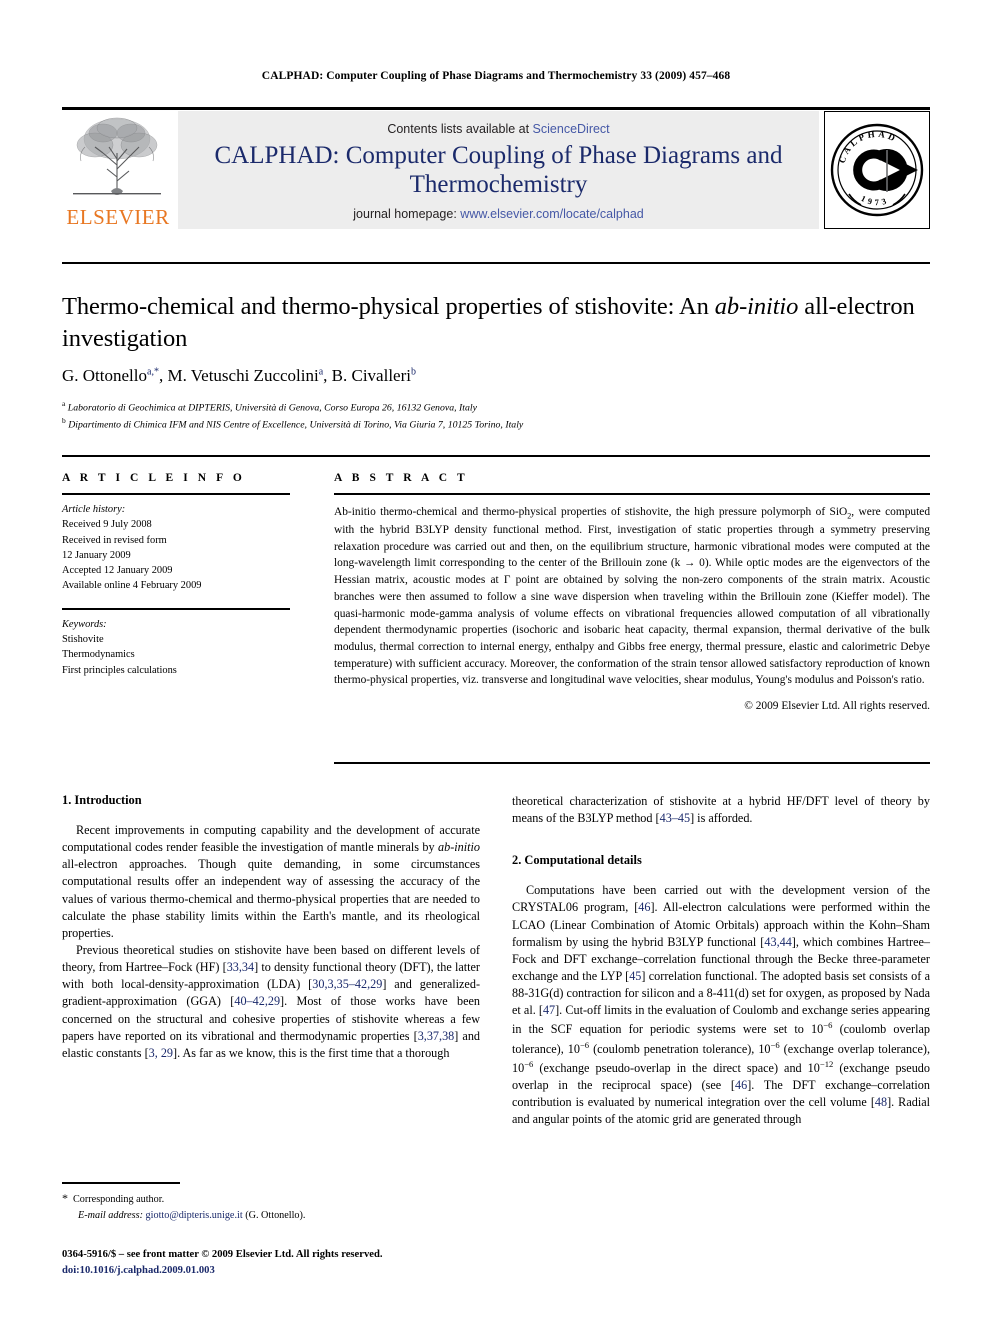 This screenshot has width=992, height=1323. Describe the element at coordinates (549, 1010) in the screenshot. I see `citation-link: 47` at that location.